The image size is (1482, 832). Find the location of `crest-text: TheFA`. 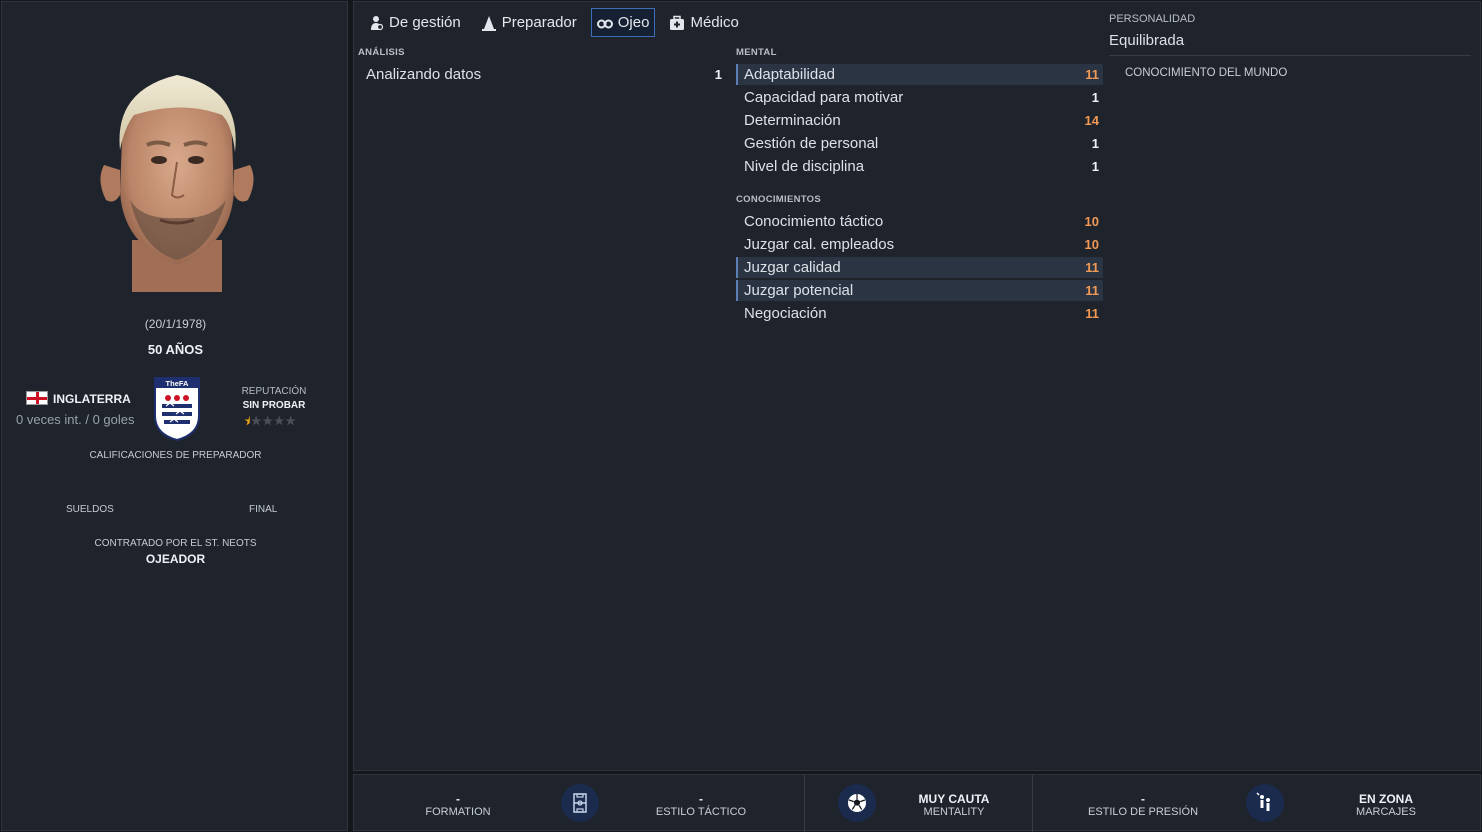

crest-text: TheFA is located at coordinates (178, 383).